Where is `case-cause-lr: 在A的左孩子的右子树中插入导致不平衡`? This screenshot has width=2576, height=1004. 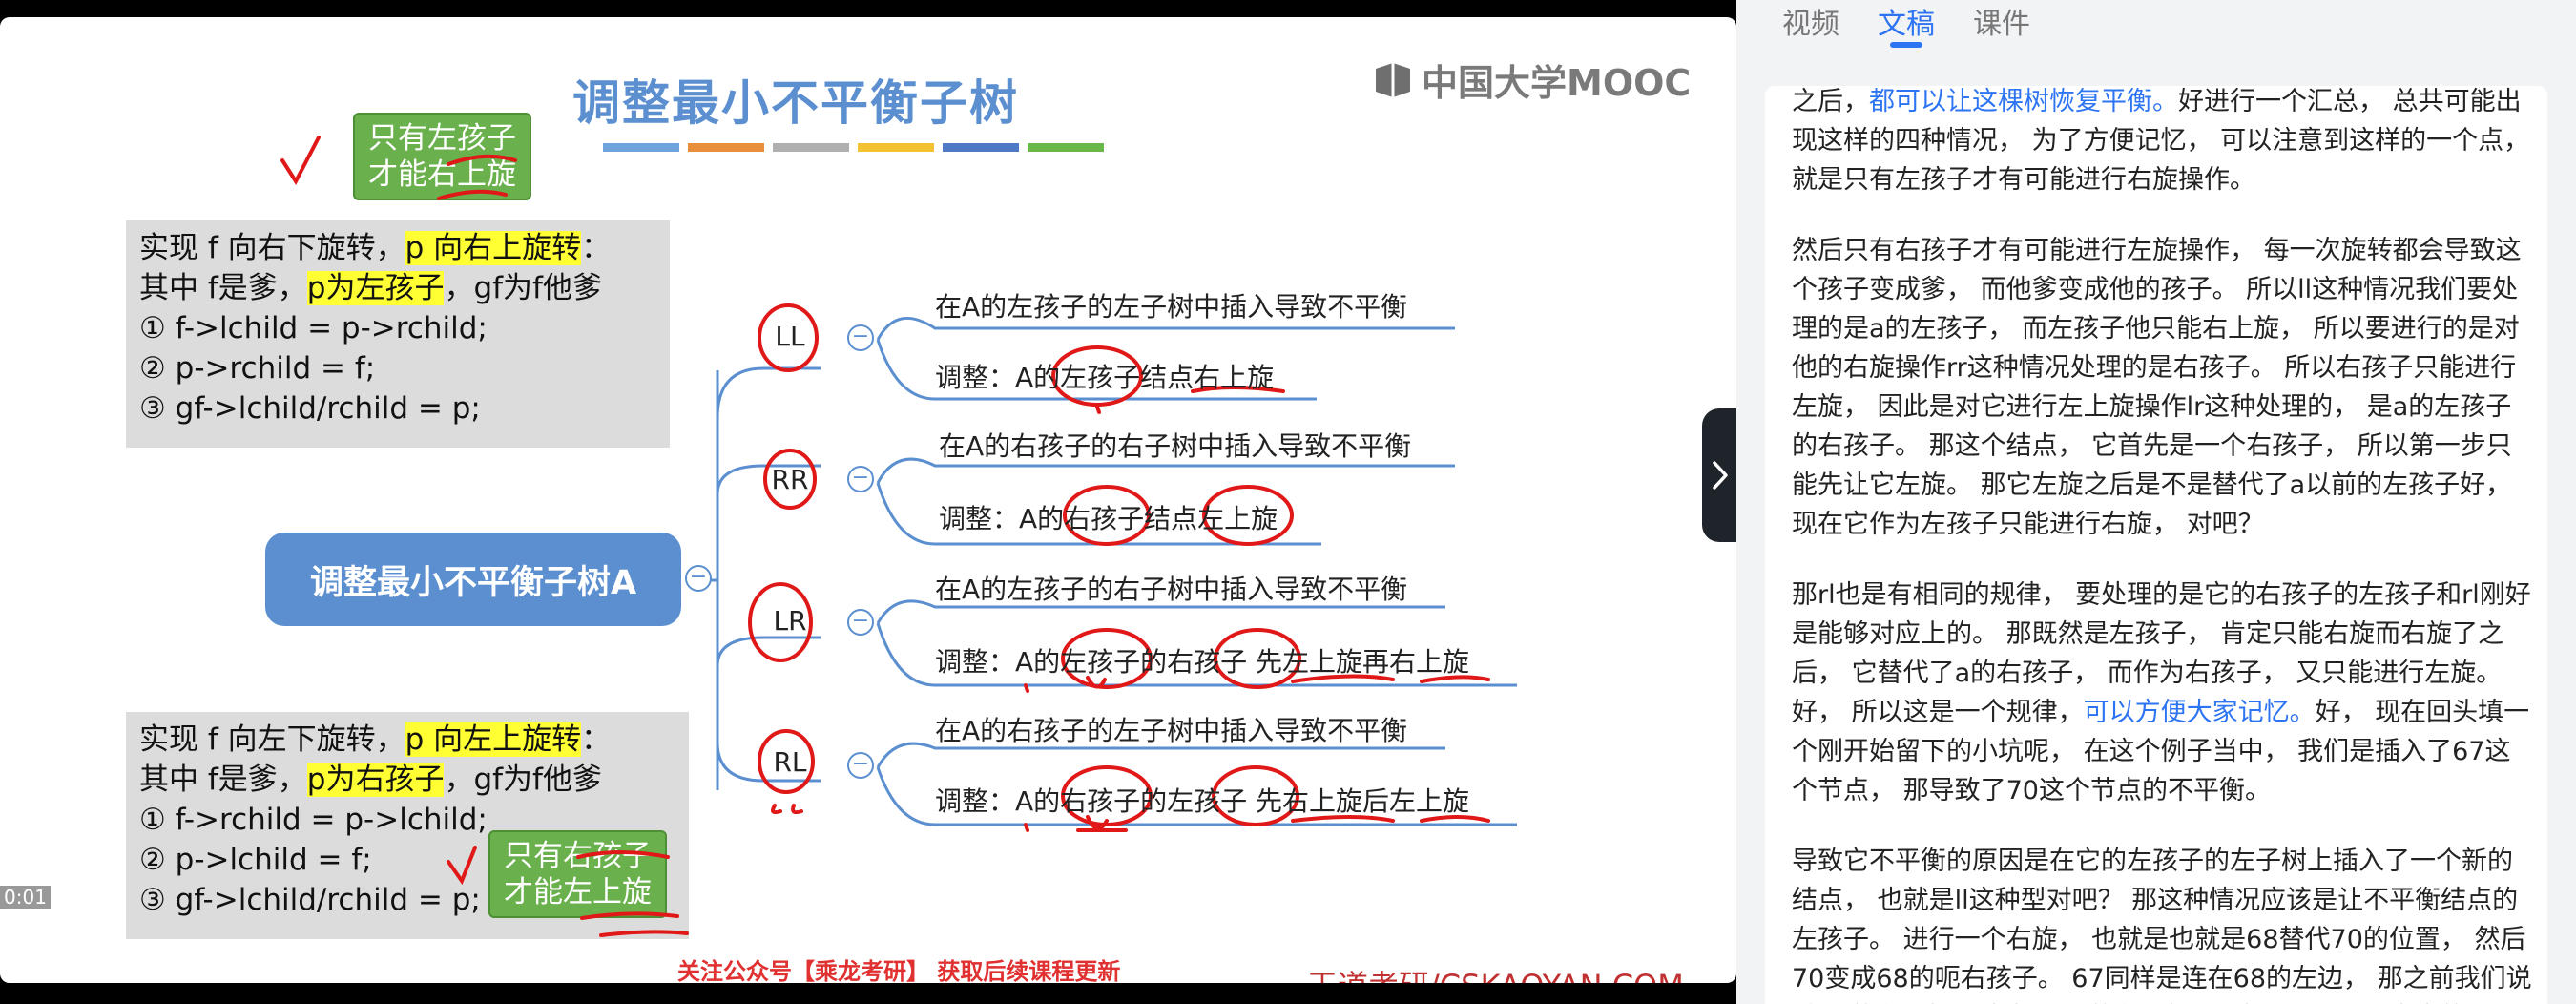 case-cause-lr: 在A的左孩子的右子树中插入导致不平衡 is located at coordinates (1171, 589).